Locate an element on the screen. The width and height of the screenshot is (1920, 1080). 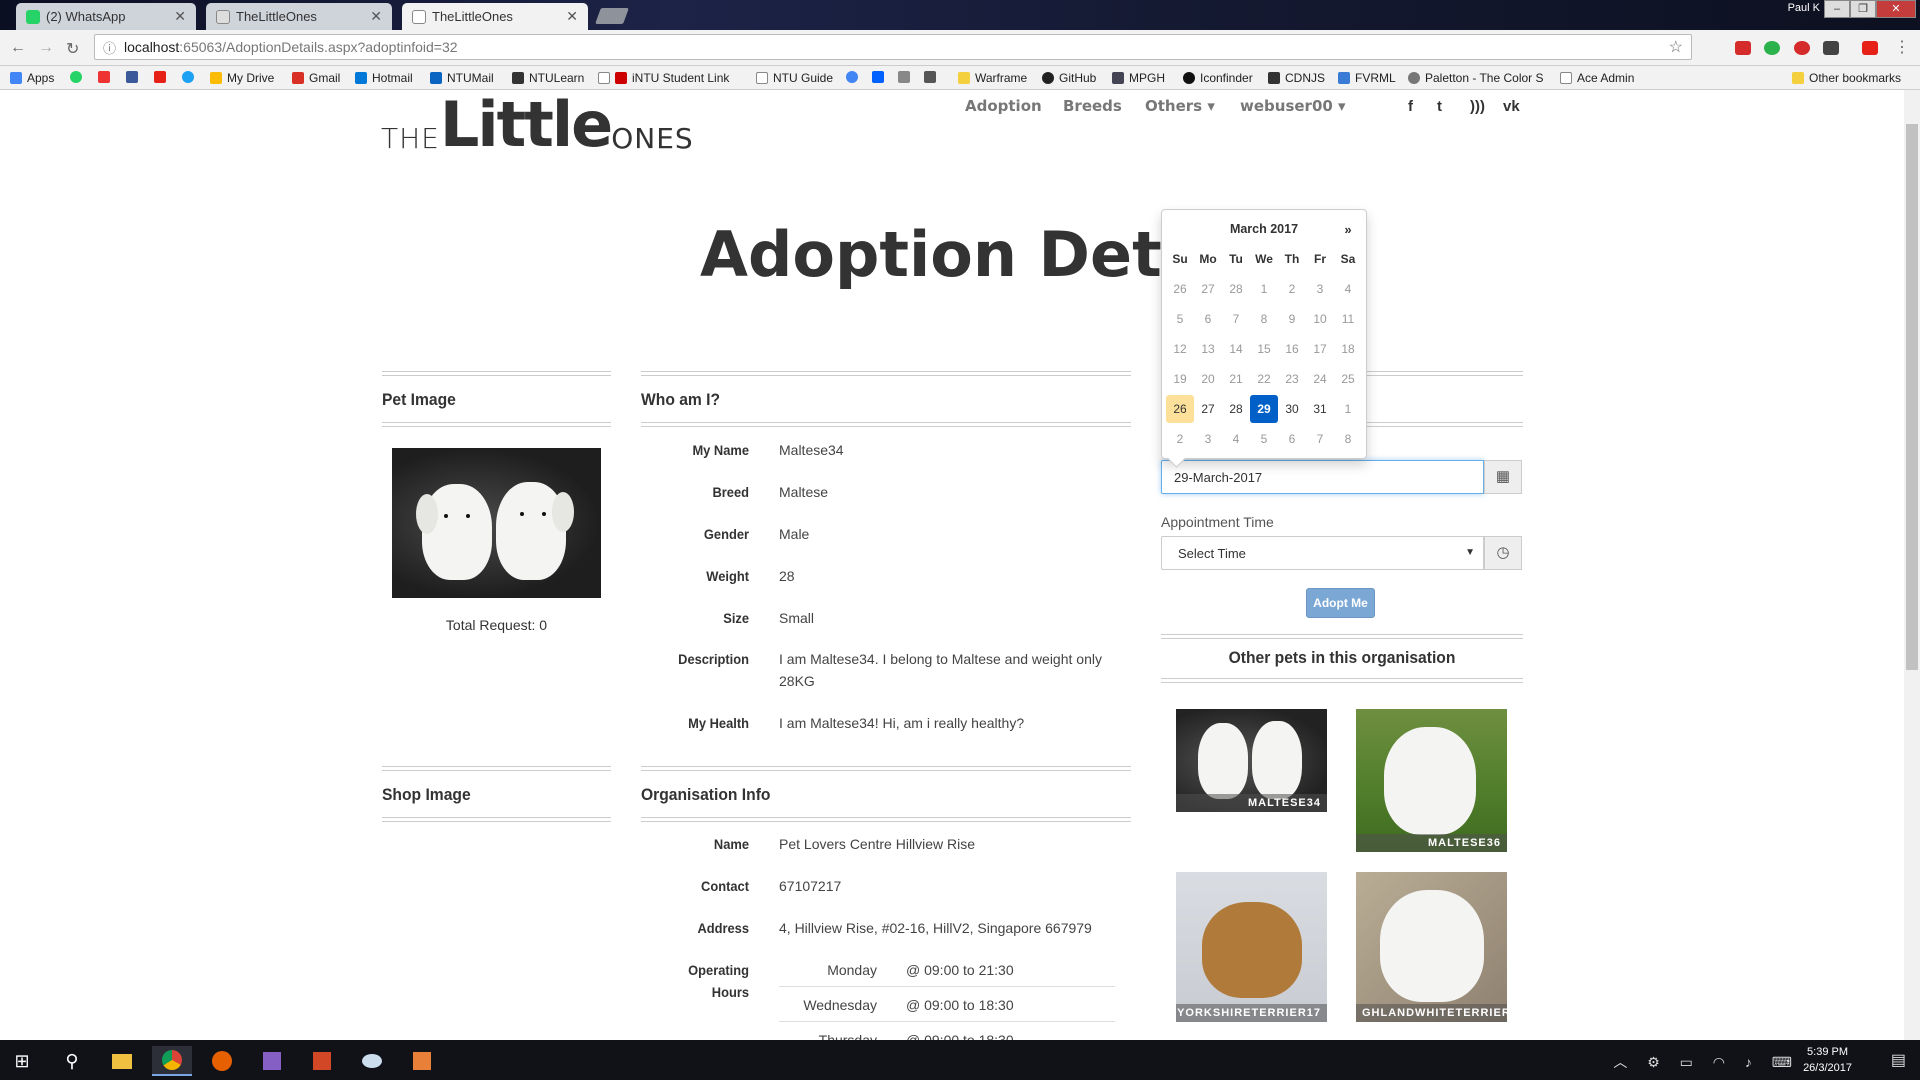
bookmark-twitter is located at coordinates (190, 77).